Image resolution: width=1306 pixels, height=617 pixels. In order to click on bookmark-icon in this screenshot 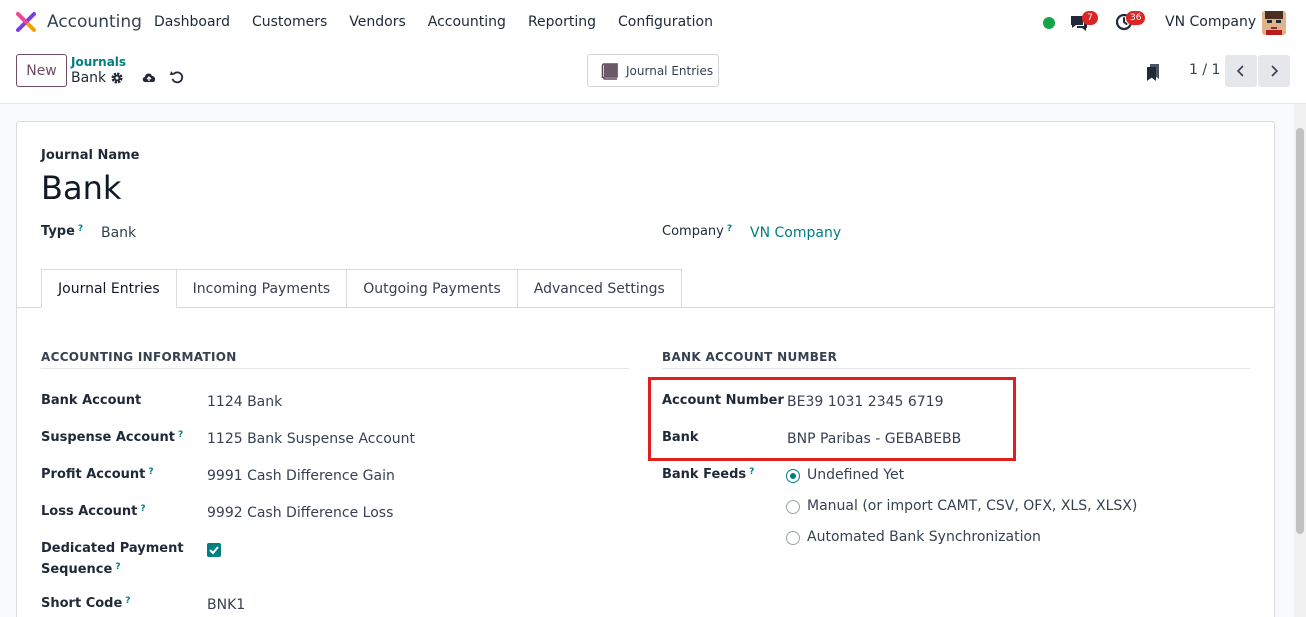, I will do `click(1153, 72)`.